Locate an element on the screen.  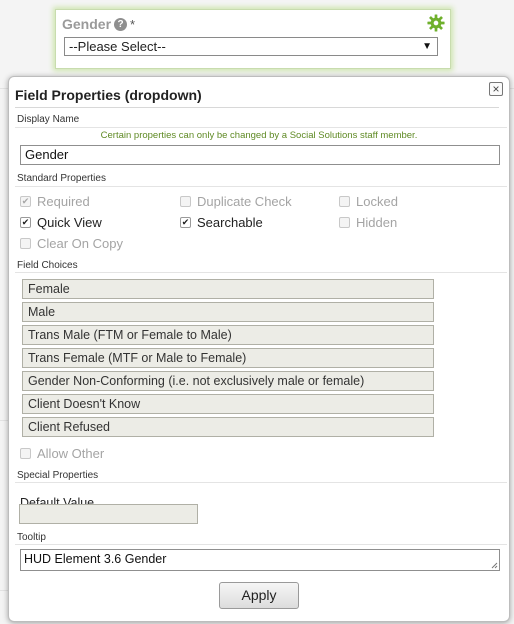
display-name-input: Gender is located at coordinates (260, 155).